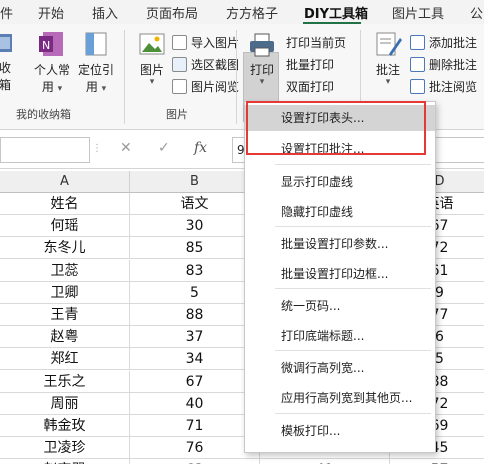 Image resolution: width=484 pixels, height=464 pixels. What do you see at coordinates (96, 44) in the screenshot?
I see `reference-icon` at bounding box center [96, 44].